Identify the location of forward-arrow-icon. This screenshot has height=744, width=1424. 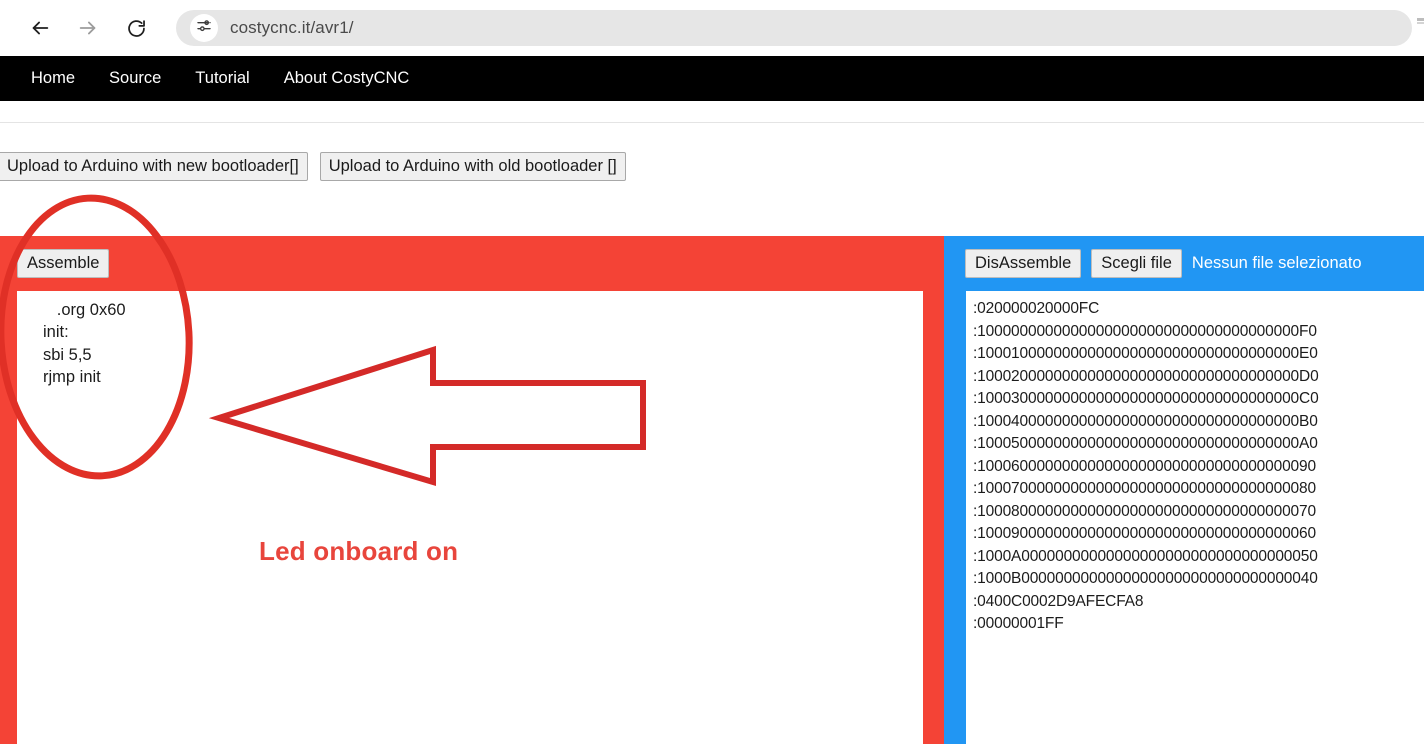
(88, 28).